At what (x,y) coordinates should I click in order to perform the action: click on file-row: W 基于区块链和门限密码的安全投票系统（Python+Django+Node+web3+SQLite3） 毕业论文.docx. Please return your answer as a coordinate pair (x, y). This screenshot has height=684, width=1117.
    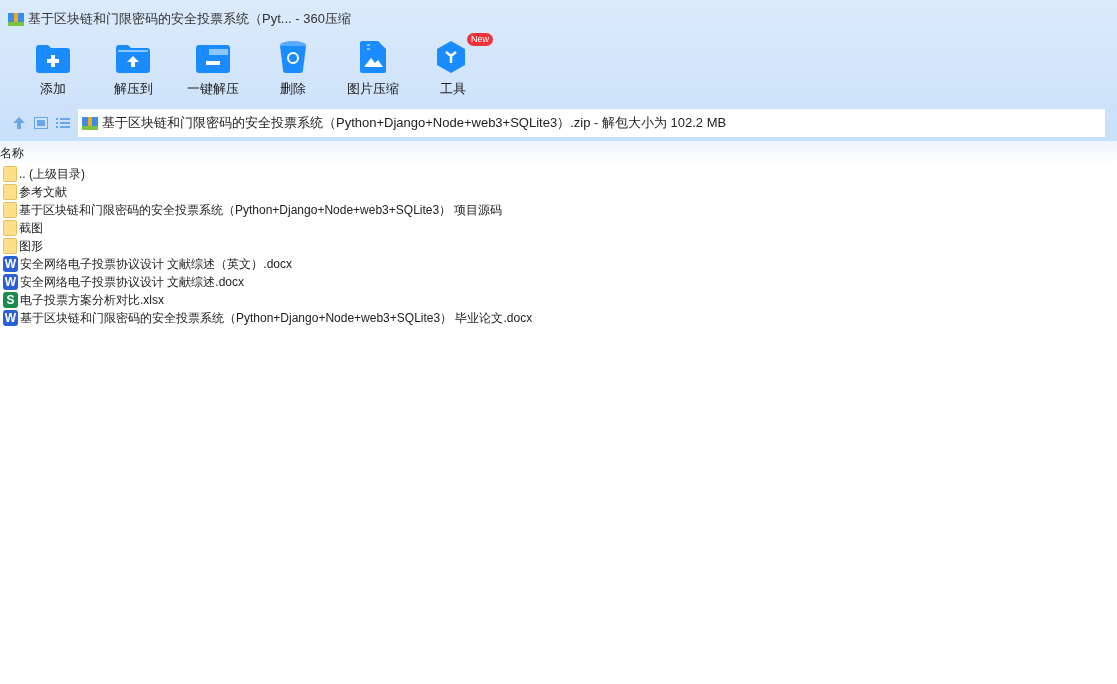
    Looking at the image, I should click on (268, 318).